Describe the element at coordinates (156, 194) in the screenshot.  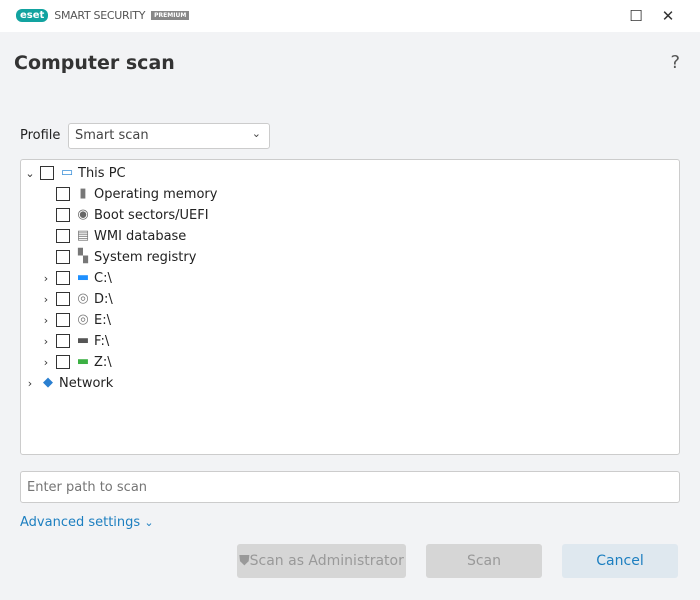
I see `tree-label: Operating memory` at that location.